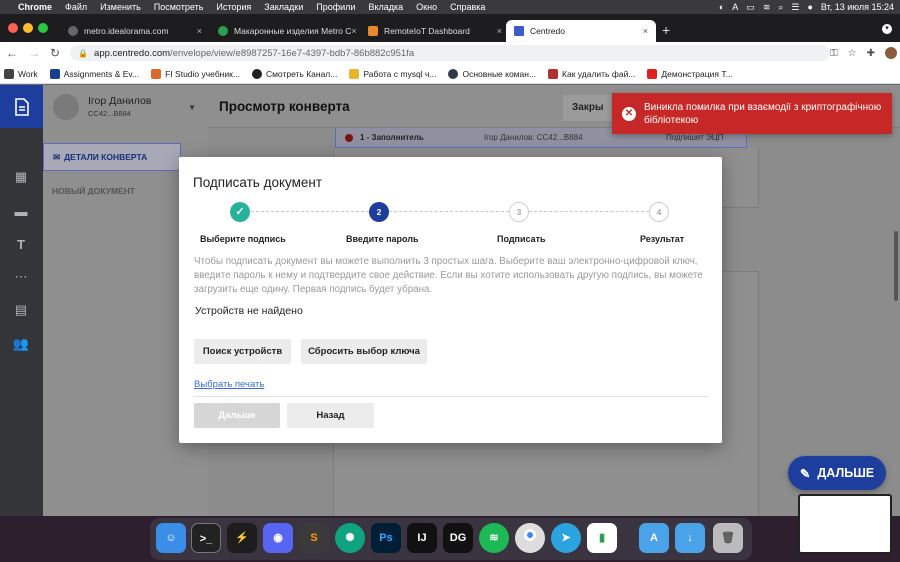  Describe the element at coordinates (837, 473) in the screenshot. I see `next-fab-button: ✎ ДАЛЬШЕ` at that location.